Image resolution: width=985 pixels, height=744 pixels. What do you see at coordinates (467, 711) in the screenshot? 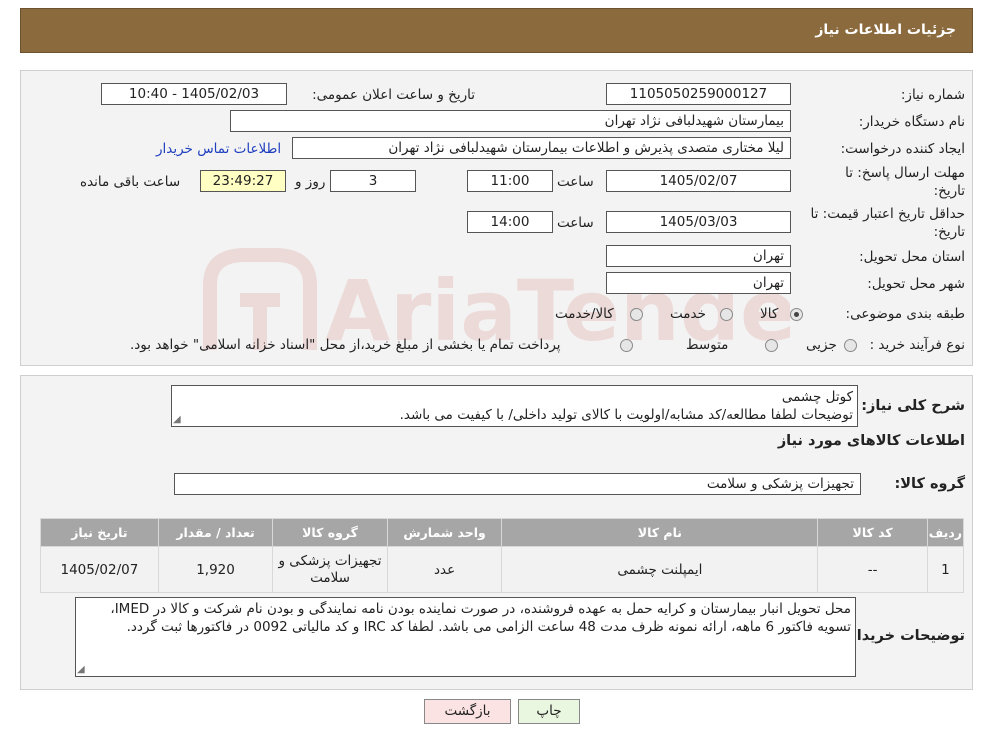
I see `back-button: بازگشت` at bounding box center [467, 711].